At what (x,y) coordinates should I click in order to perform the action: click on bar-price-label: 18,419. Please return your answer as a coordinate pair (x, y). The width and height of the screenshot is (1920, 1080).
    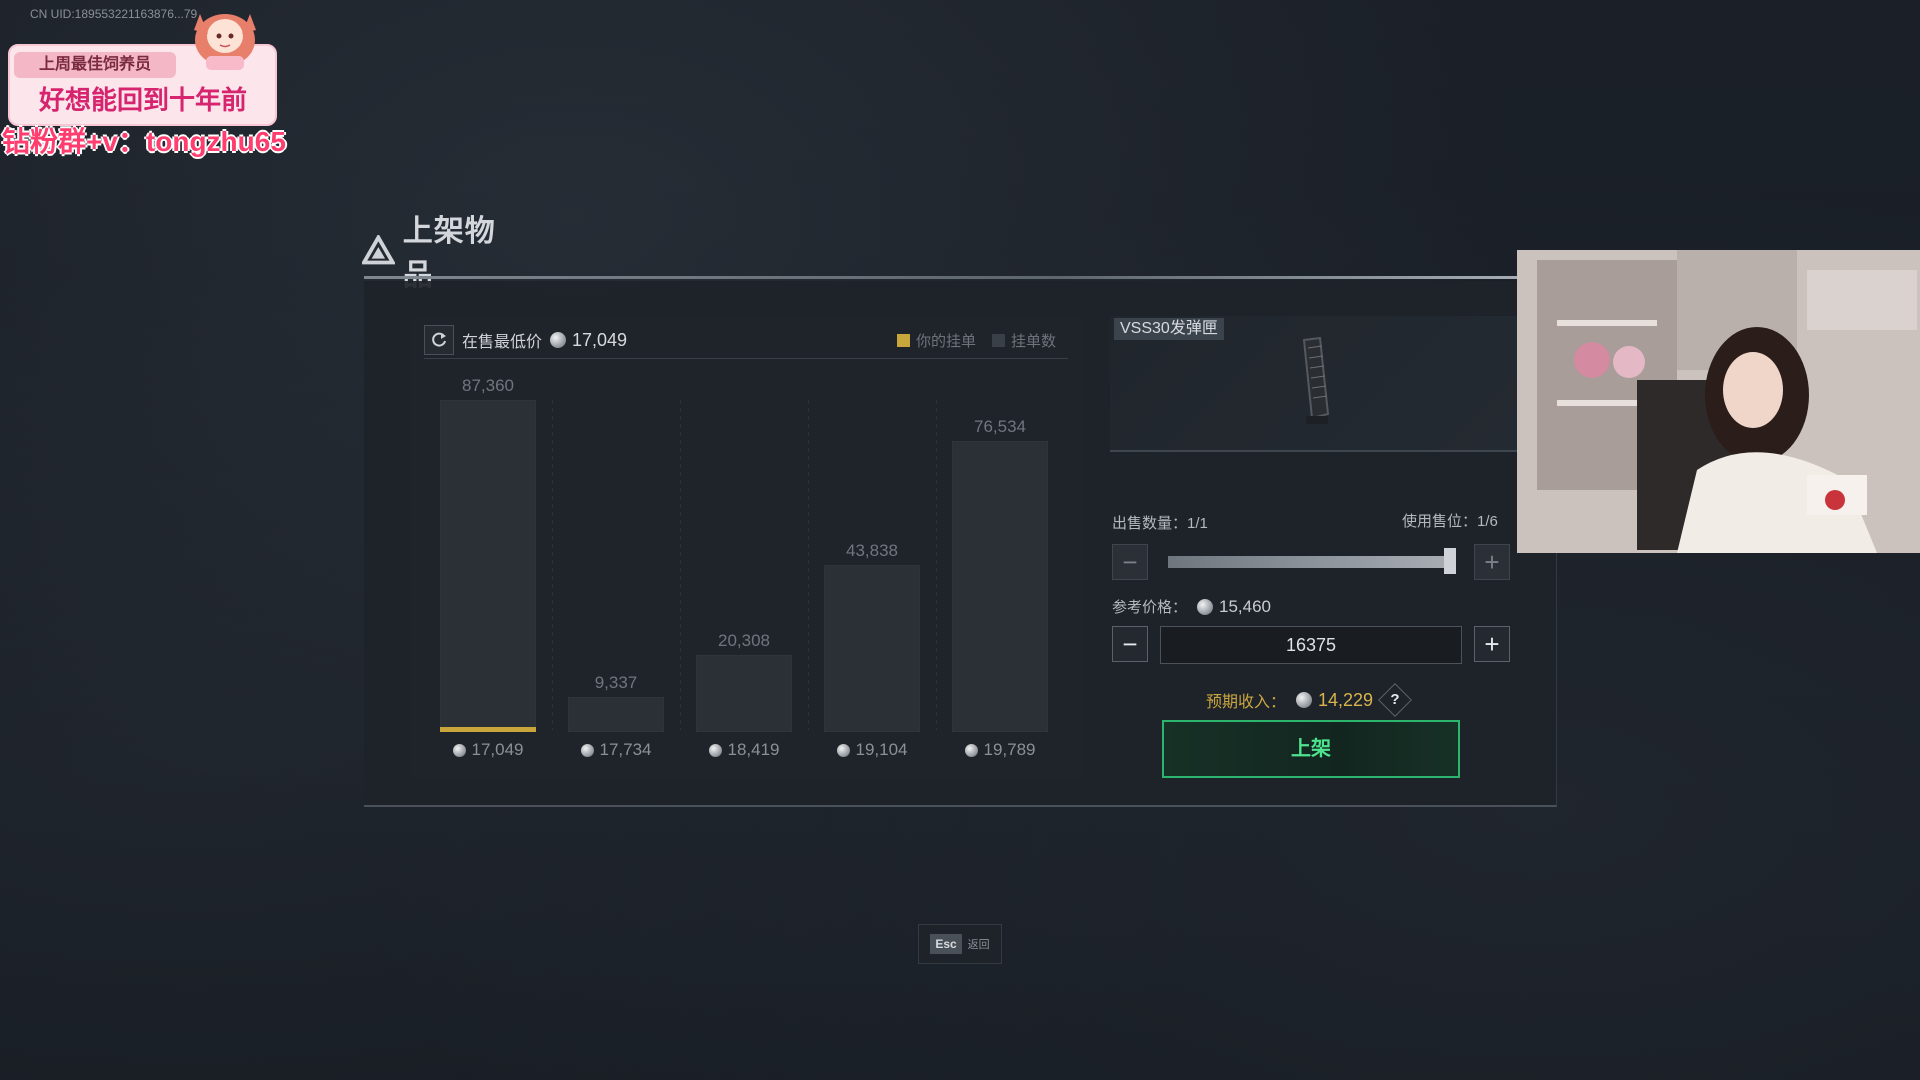
    Looking at the image, I should click on (744, 750).